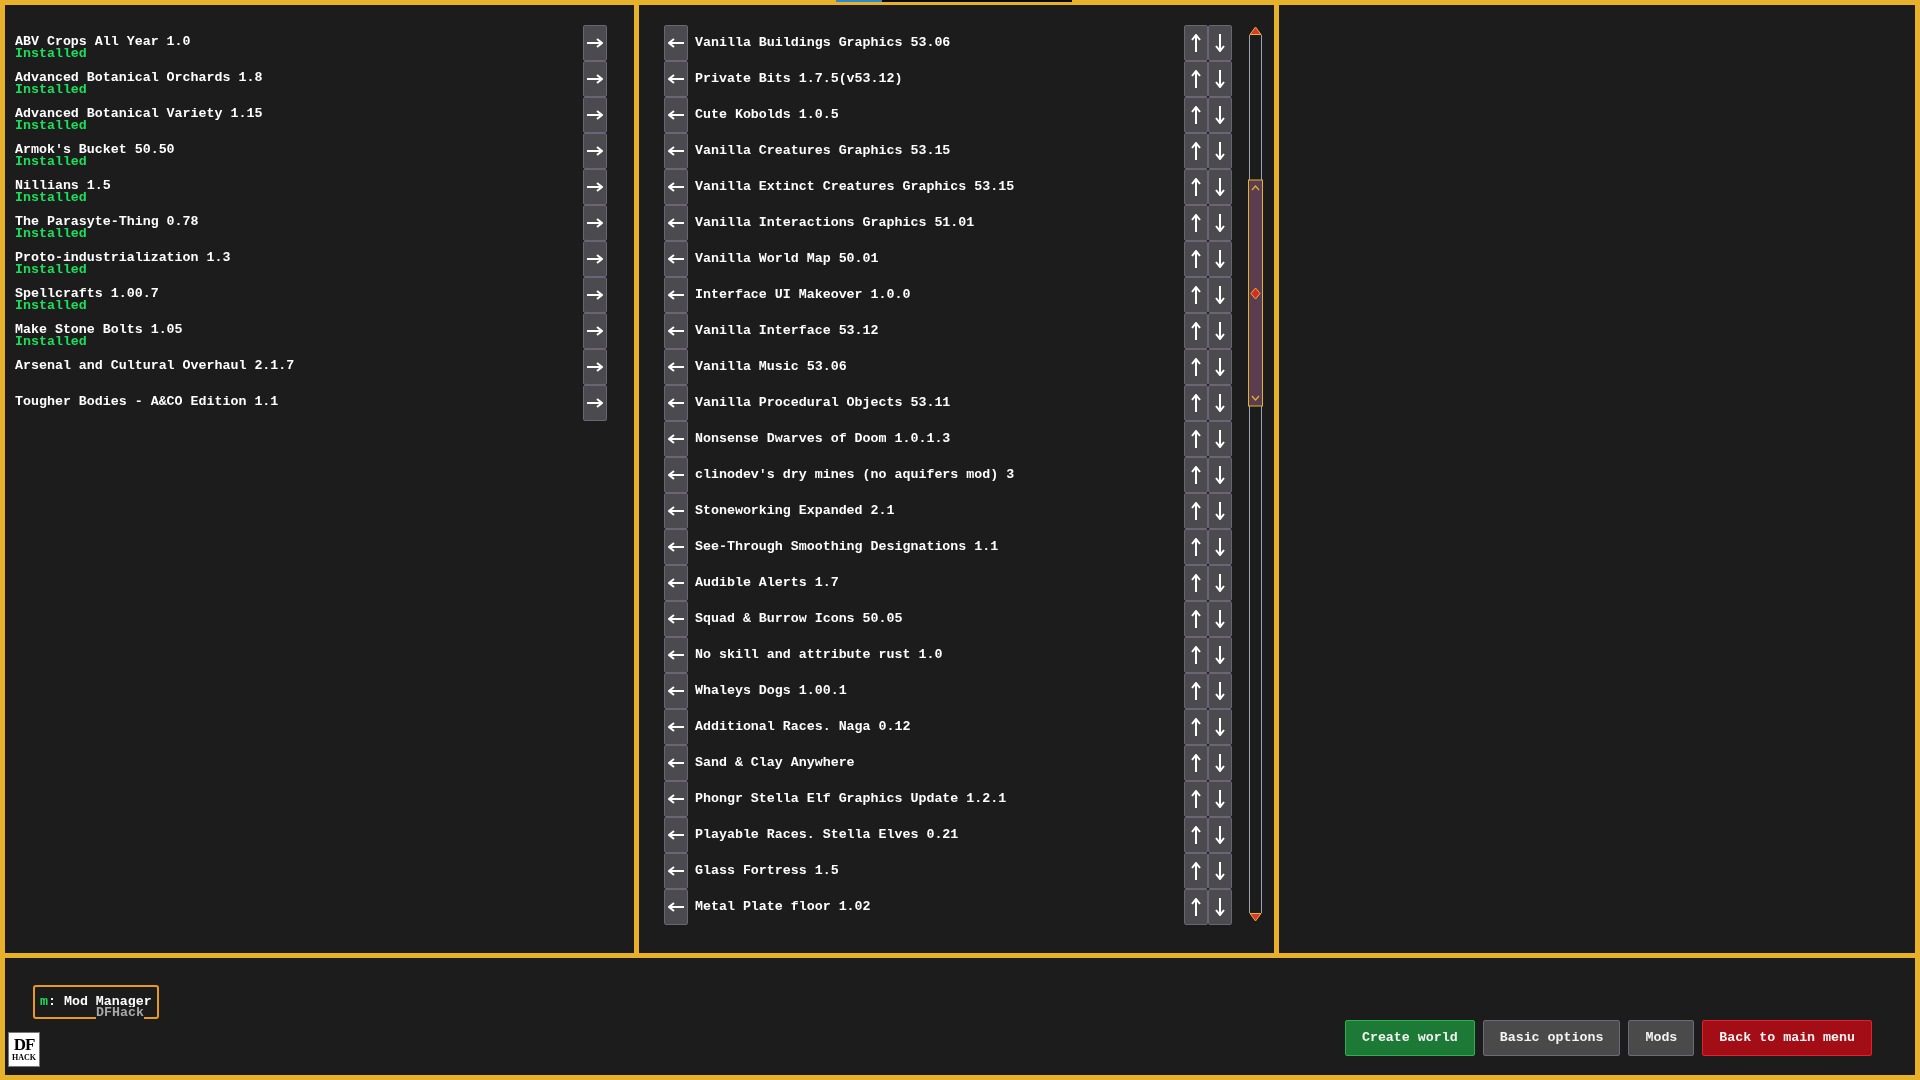 Image resolution: width=1920 pixels, height=1080 pixels. I want to click on menu-button: Mods, so click(1661, 1038).